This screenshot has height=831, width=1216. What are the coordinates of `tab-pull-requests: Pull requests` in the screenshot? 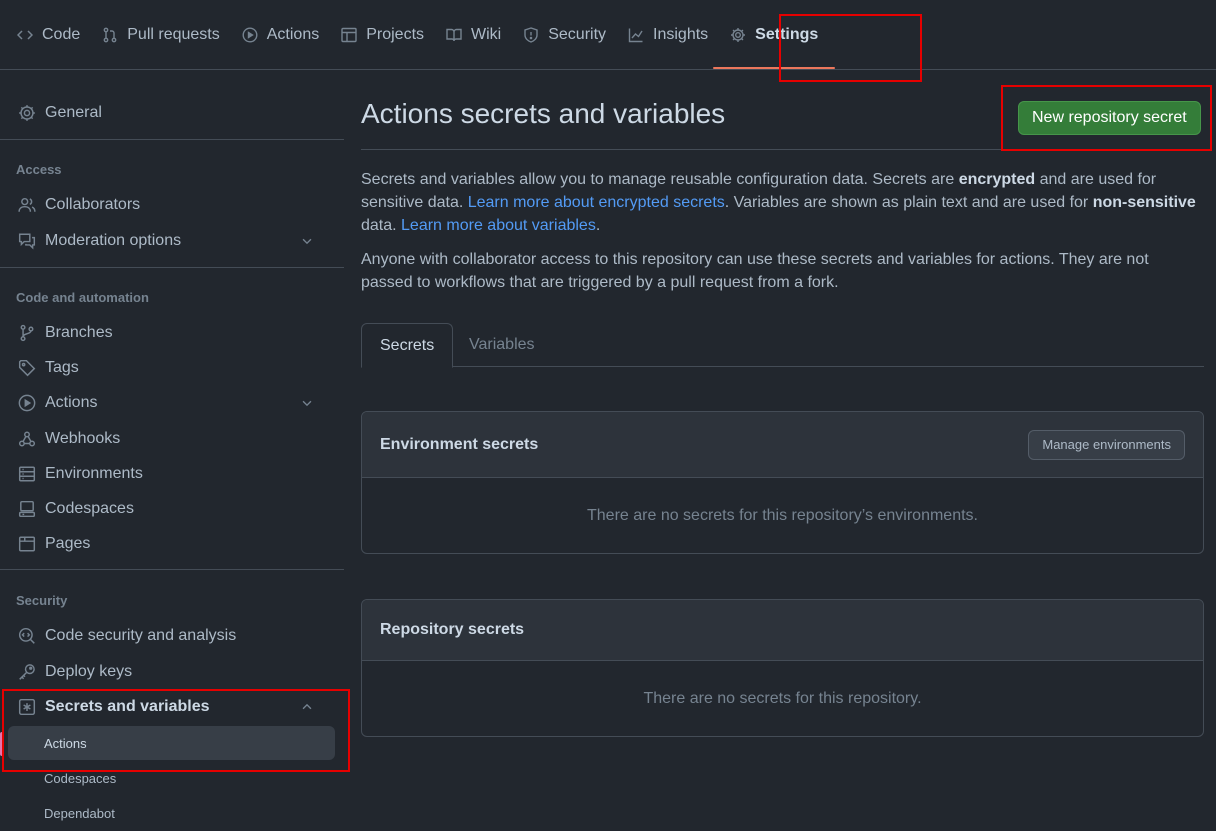 It's located at (161, 35).